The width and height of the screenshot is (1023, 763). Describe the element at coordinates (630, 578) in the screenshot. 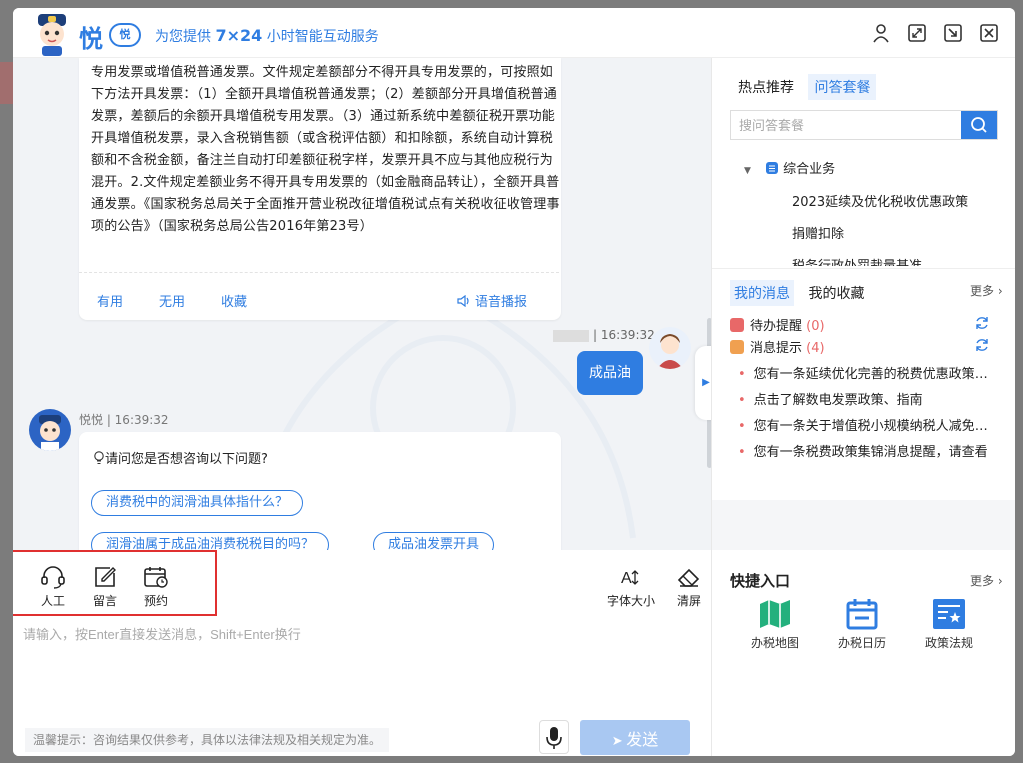

I see `font-size-icon: A` at that location.